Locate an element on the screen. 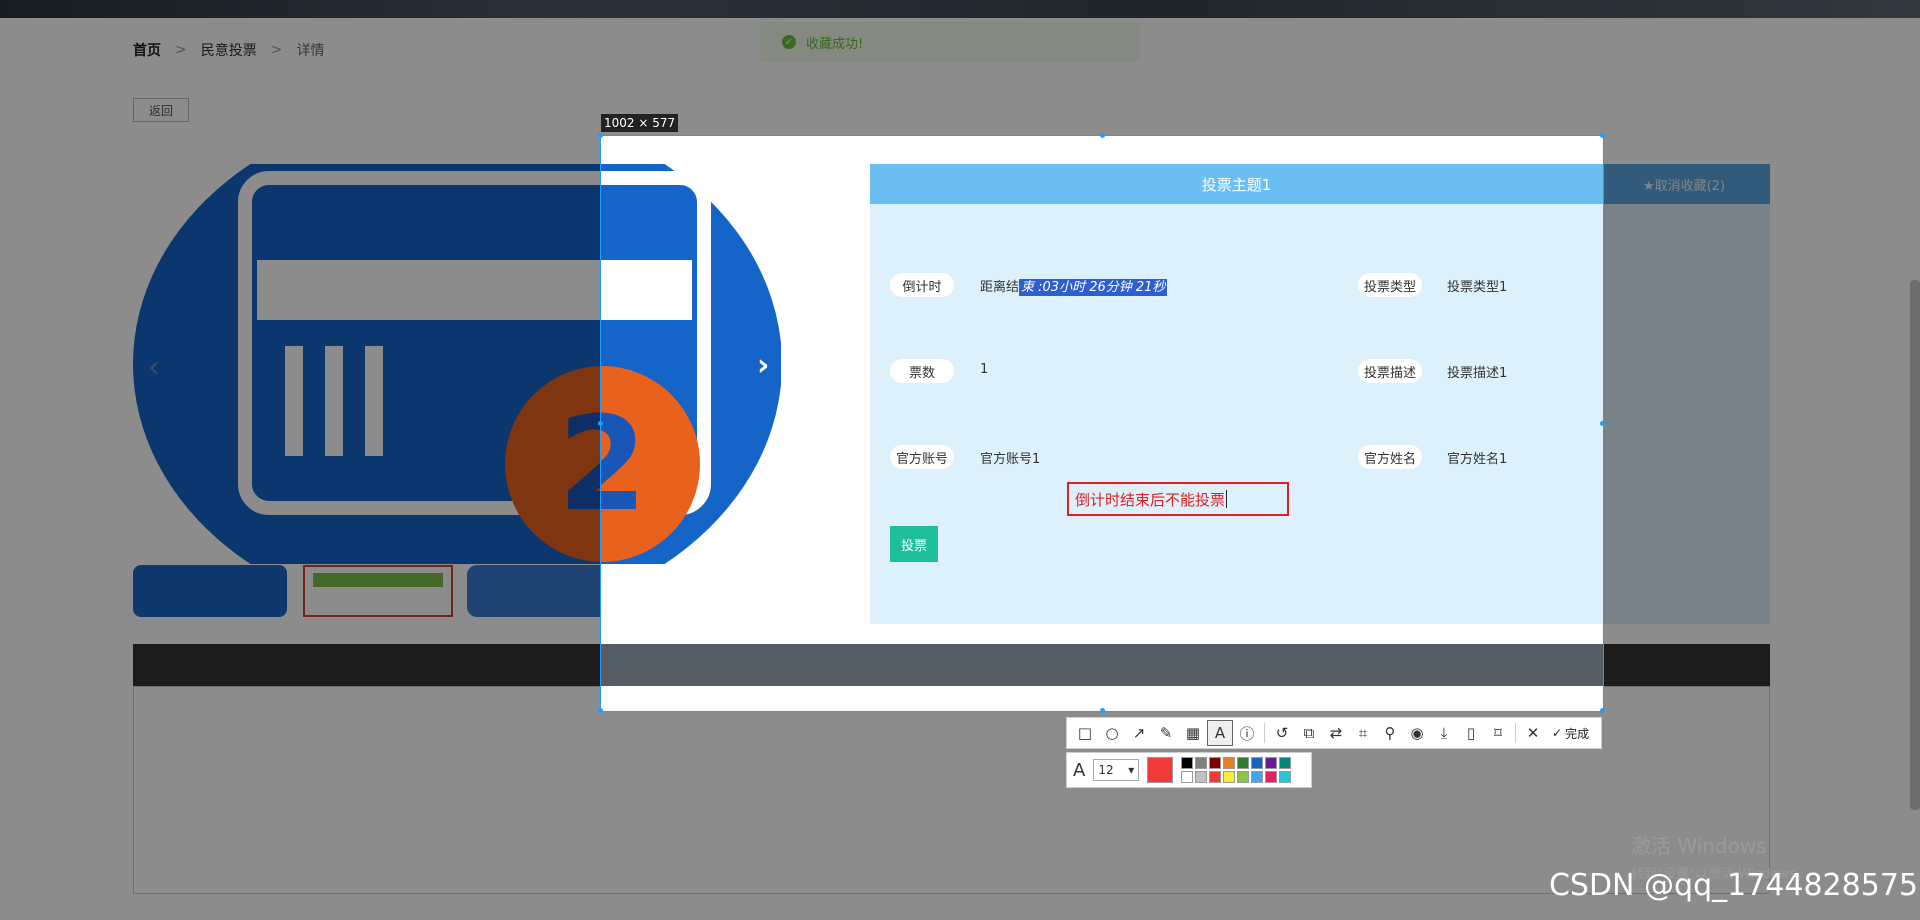 The height and width of the screenshot is (920, 1920). done-label: 完成 is located at coordinates (1577, 733).